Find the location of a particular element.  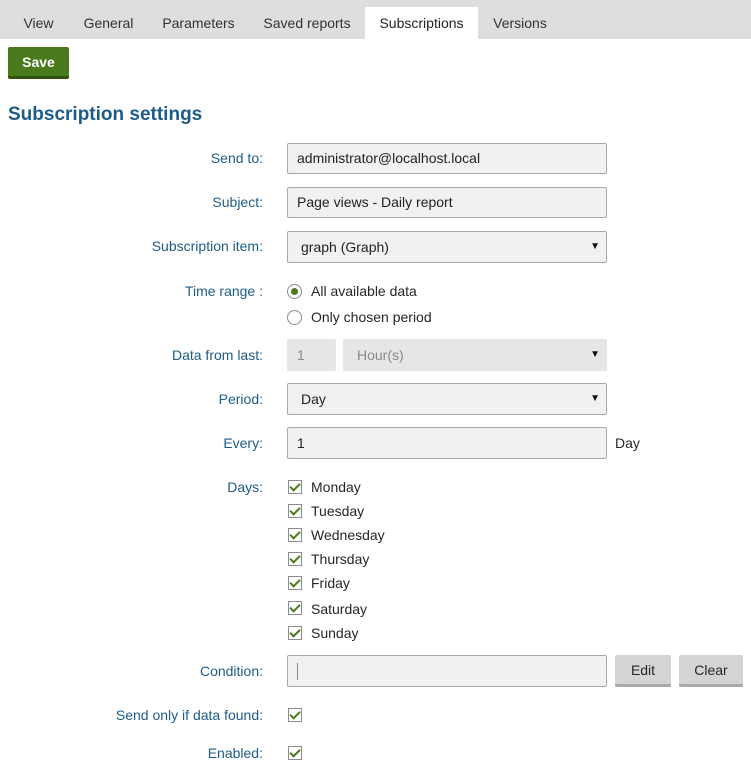

checkbox-wednesday is located at coordinates (295, 535).